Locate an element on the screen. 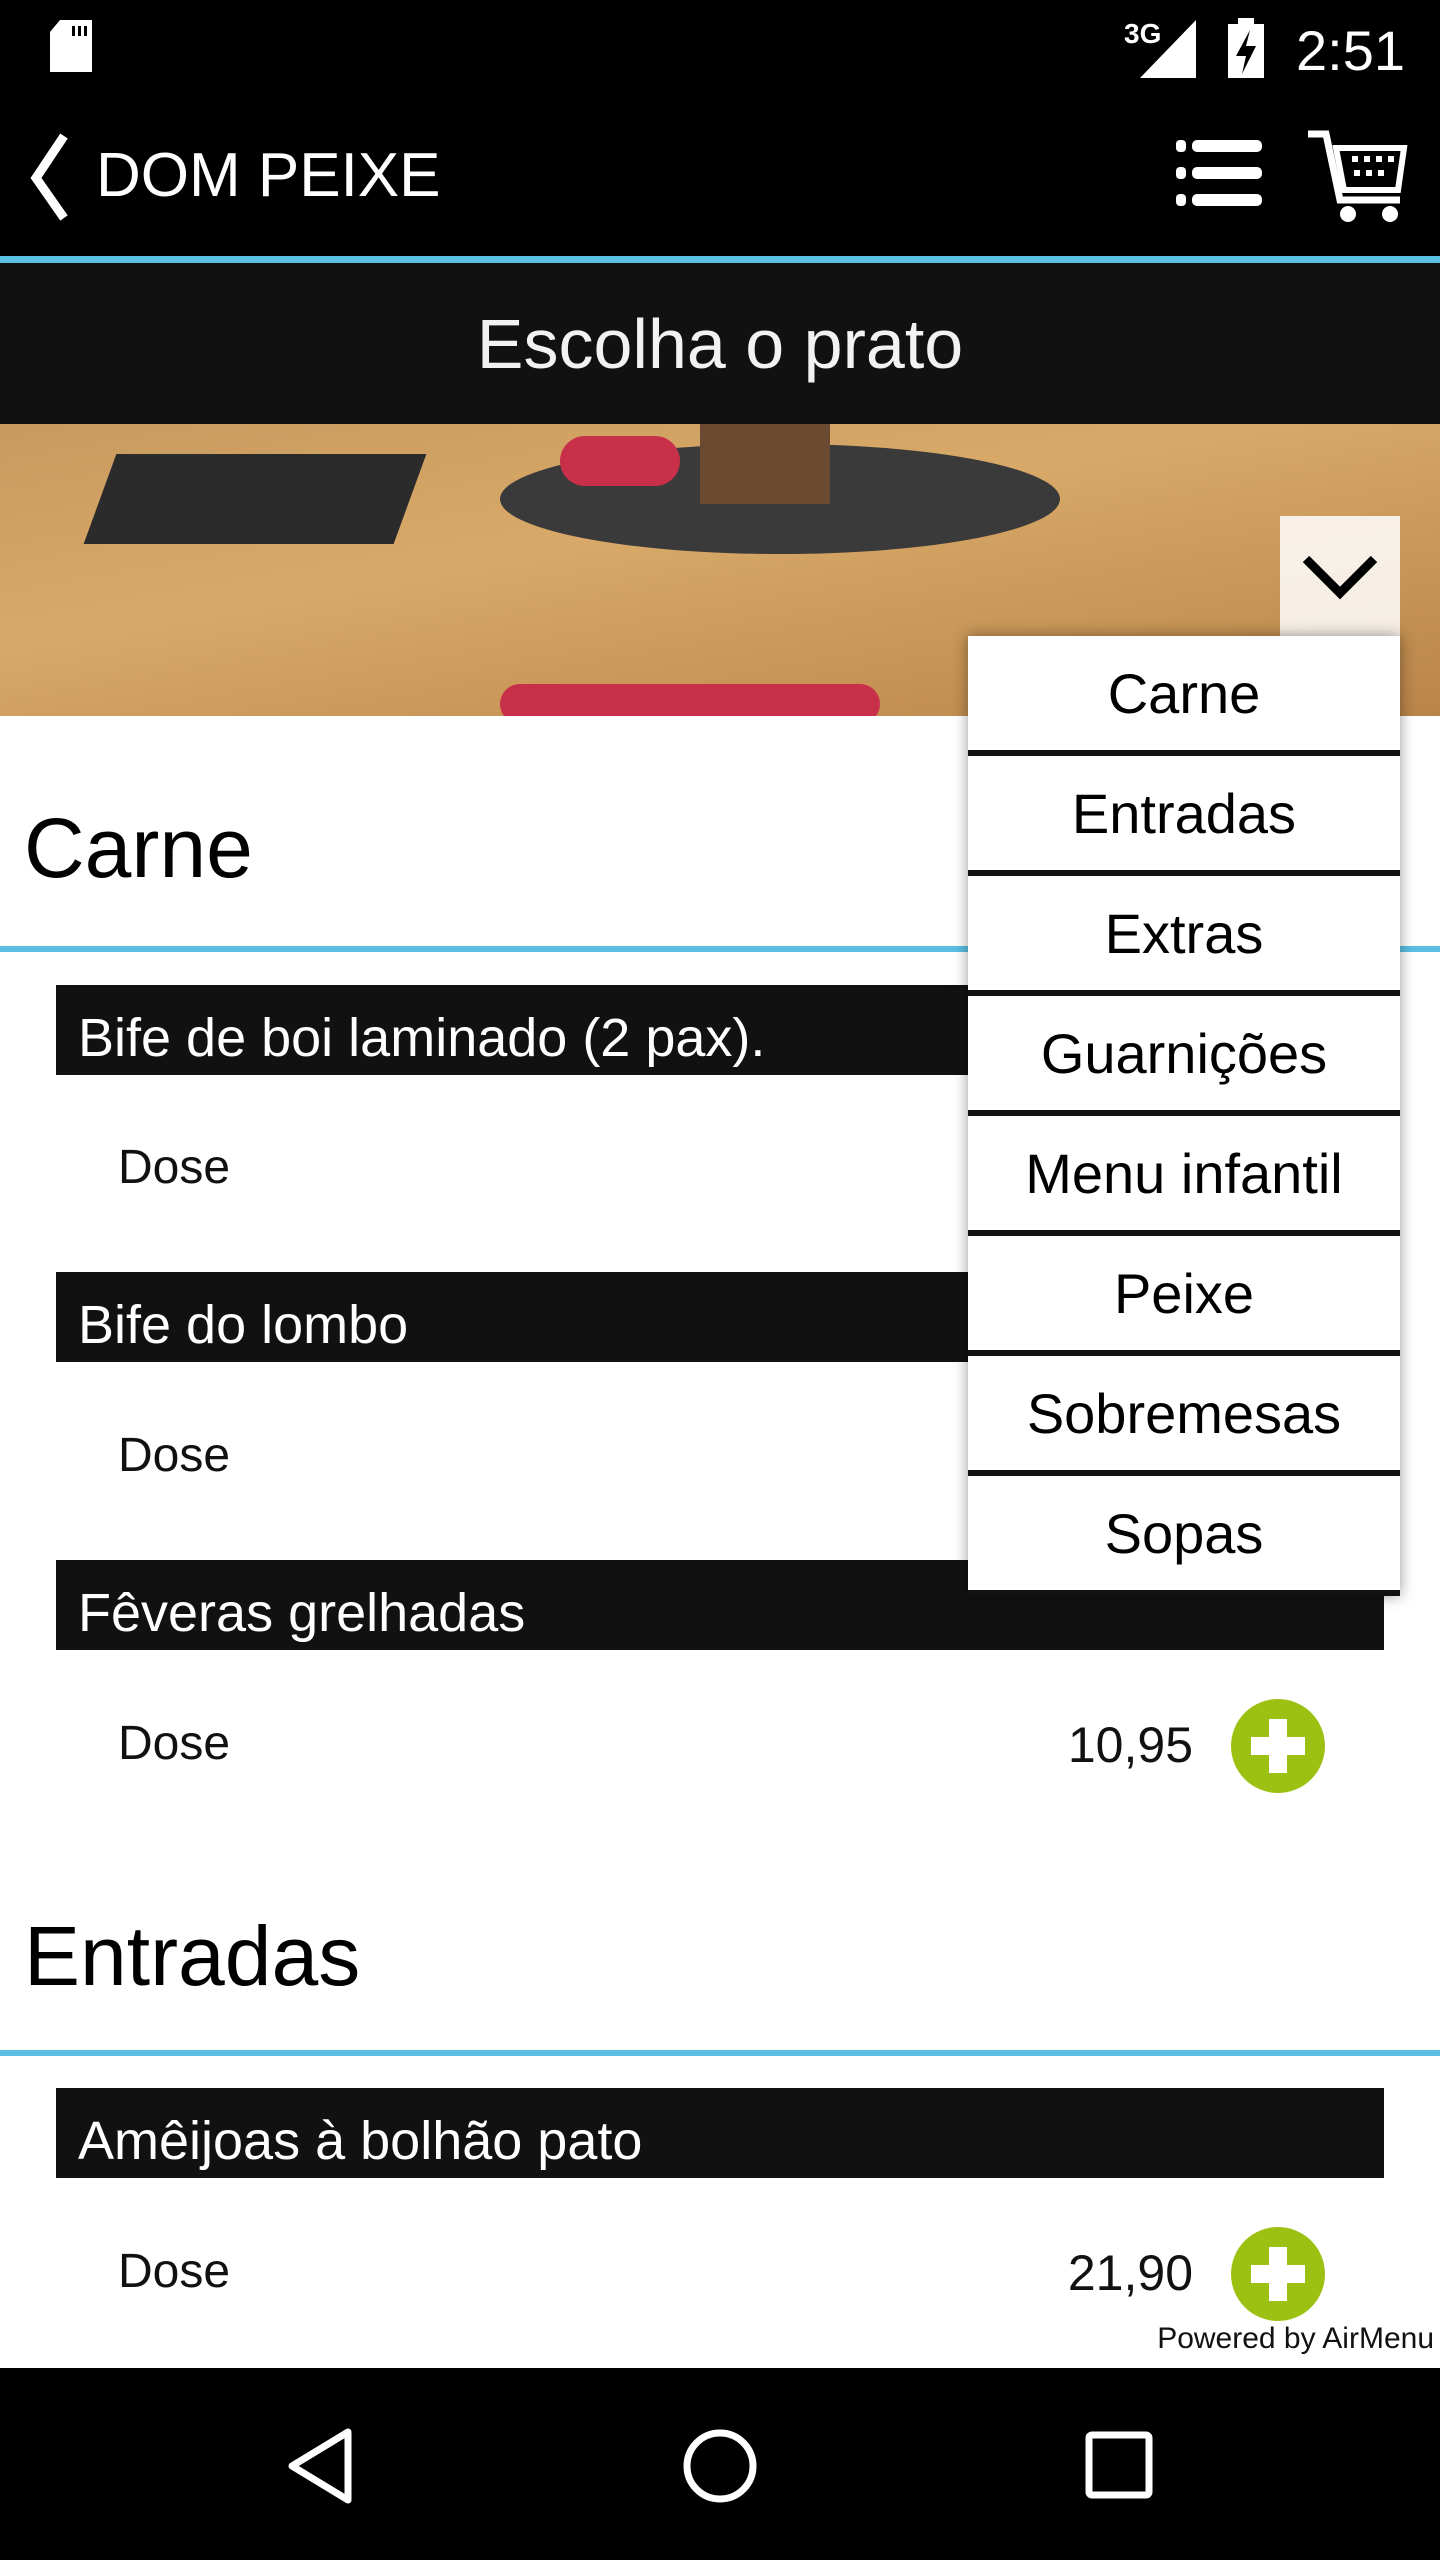 The image size is (1440, 2560). clock: 2:51 is located at coordinates (1350, 50).